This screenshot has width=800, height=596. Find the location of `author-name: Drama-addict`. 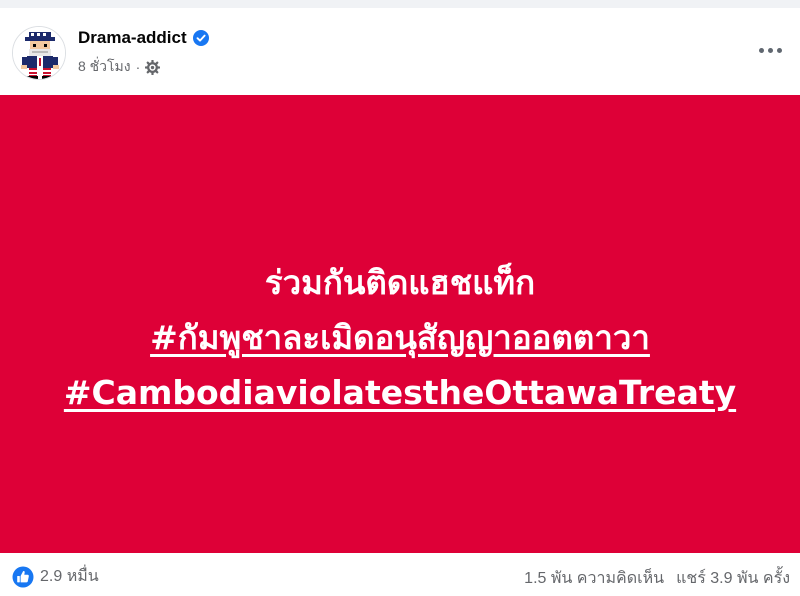

author-name: Drama-addict is located at coordinates (132, 38).